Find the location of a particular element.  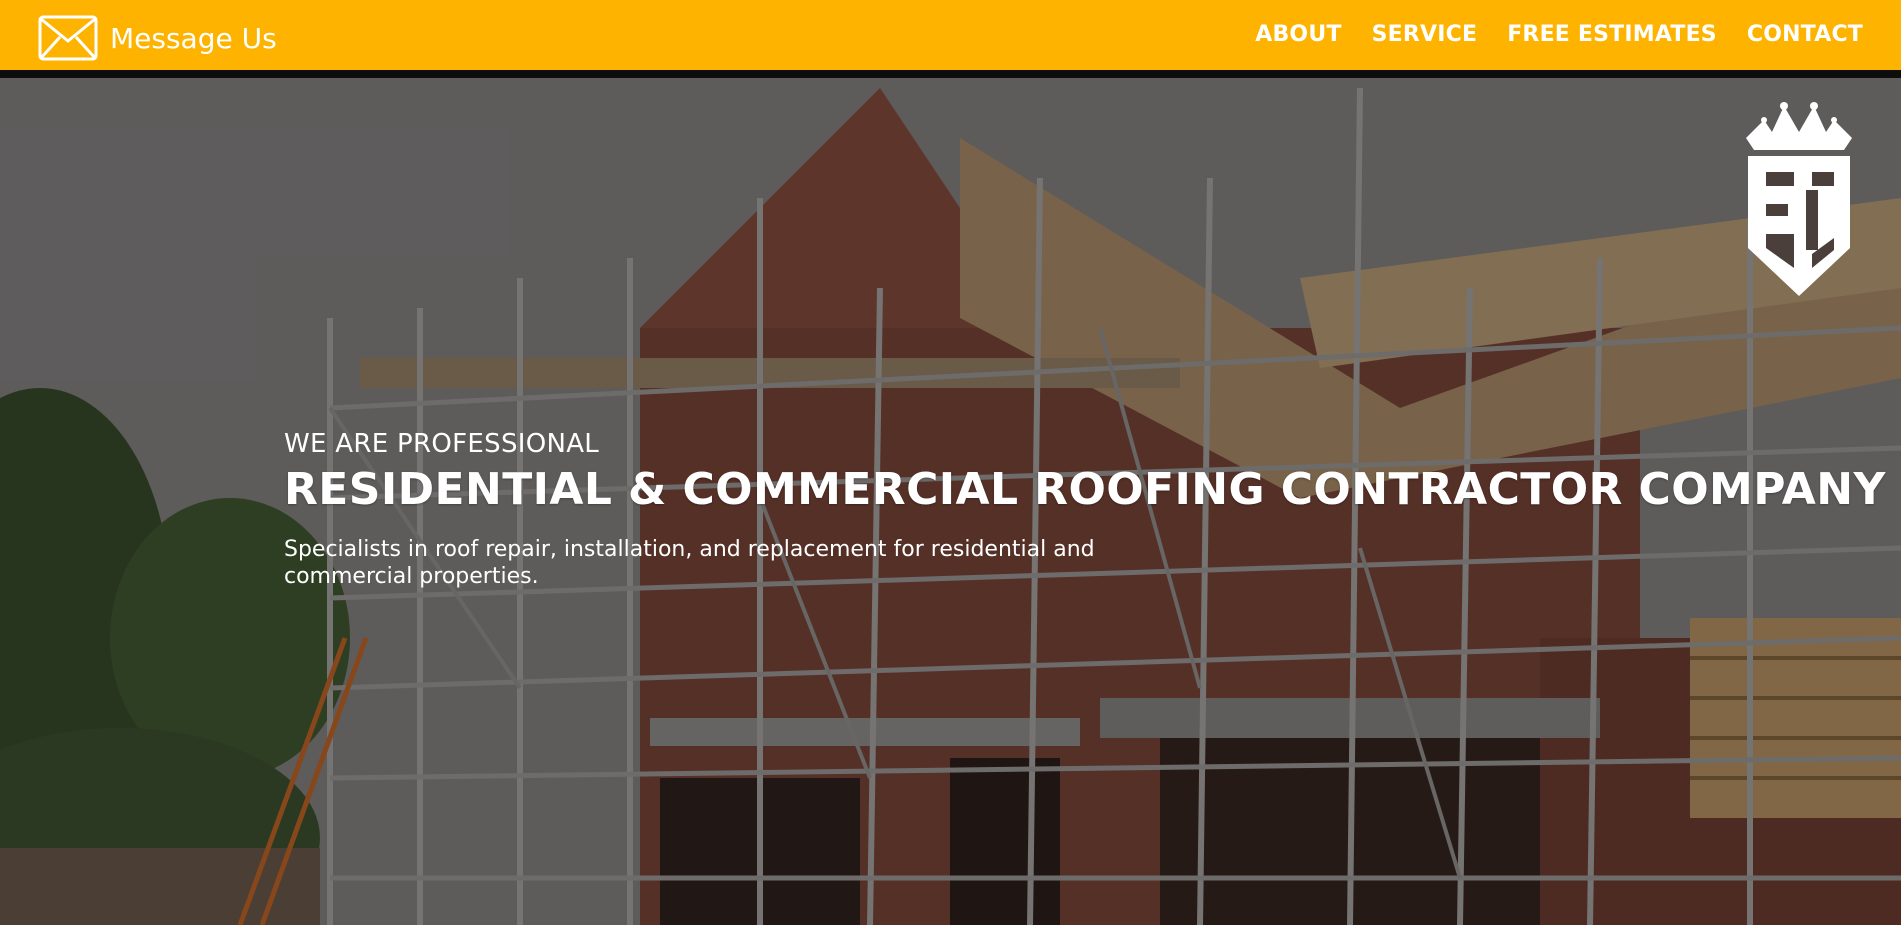

envelope-icon is located at coordinates (68, 38).